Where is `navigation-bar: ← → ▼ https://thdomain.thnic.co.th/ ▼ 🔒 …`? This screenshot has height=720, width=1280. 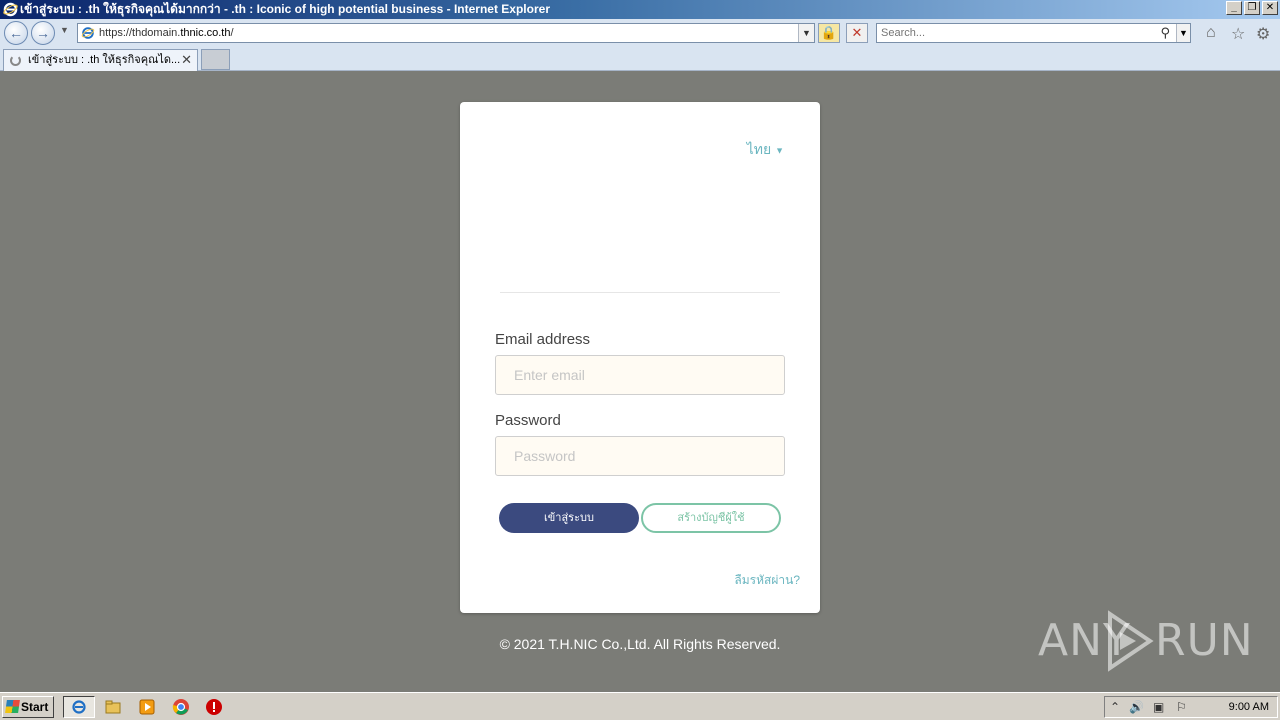 navigation-bar: ← → ▼ https://thdomain.thnic.co.th/ ▼ 🔒 … is located at coordinates (640, 33).